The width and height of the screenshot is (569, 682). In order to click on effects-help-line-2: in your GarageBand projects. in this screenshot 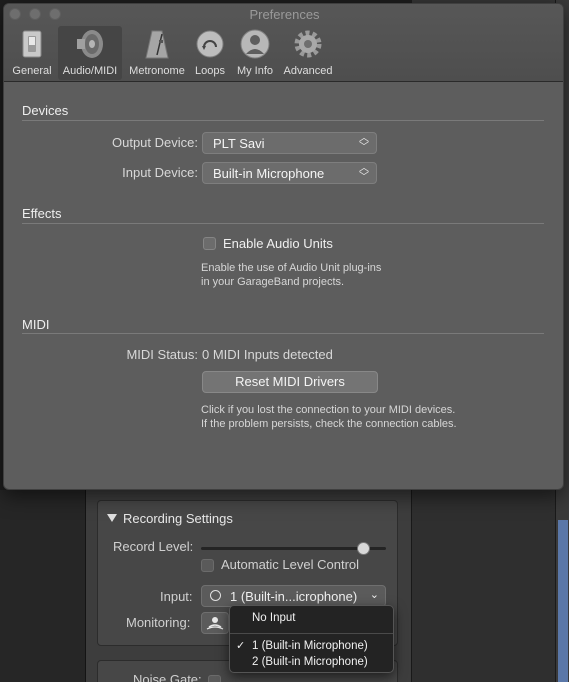, I will do `click(273, 282)`.